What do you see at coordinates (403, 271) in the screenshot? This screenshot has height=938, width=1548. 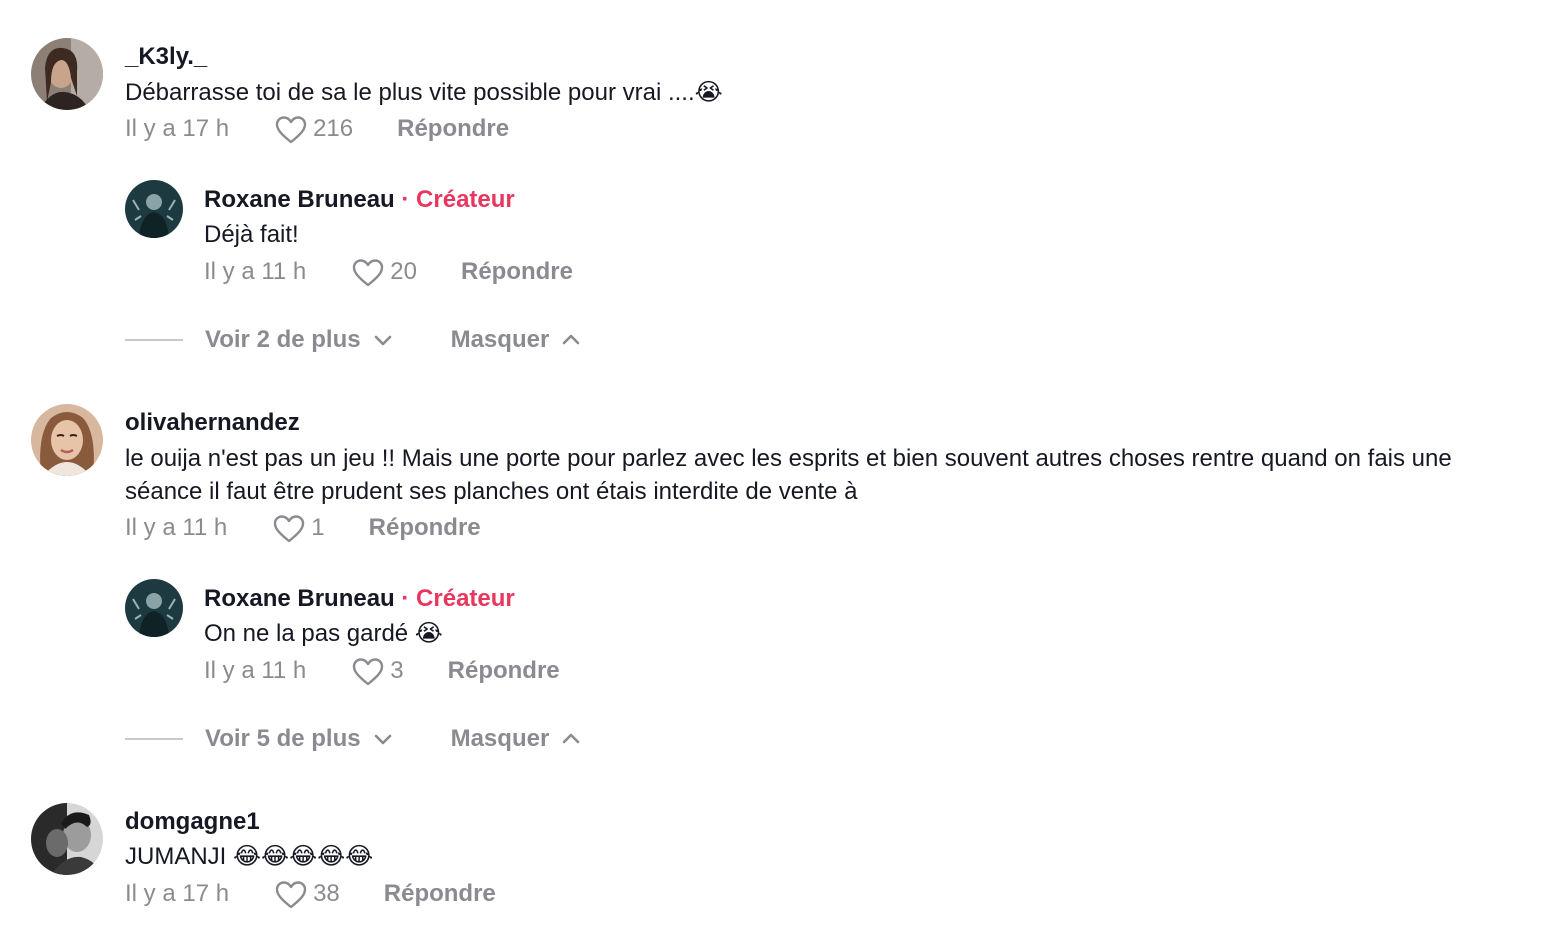 I see `like-count: 20` at bounding box center [403, 271].